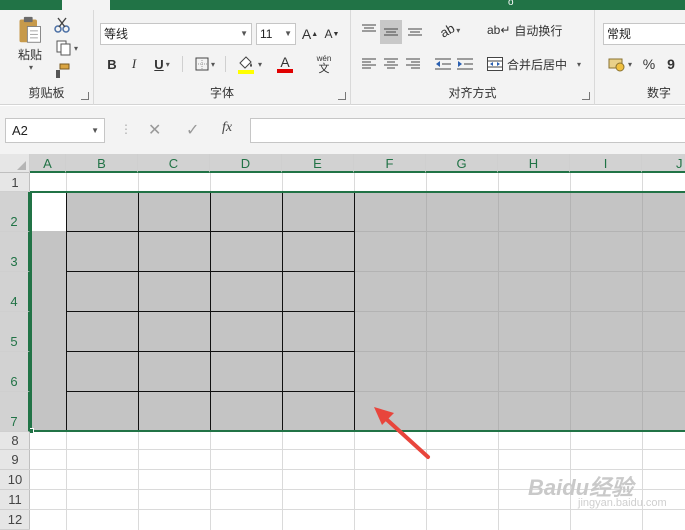 Image resolution: width=685 pixels, height=530 pixels. I want to click on paste-button: 粘贴 ▾, so click(30, 44).